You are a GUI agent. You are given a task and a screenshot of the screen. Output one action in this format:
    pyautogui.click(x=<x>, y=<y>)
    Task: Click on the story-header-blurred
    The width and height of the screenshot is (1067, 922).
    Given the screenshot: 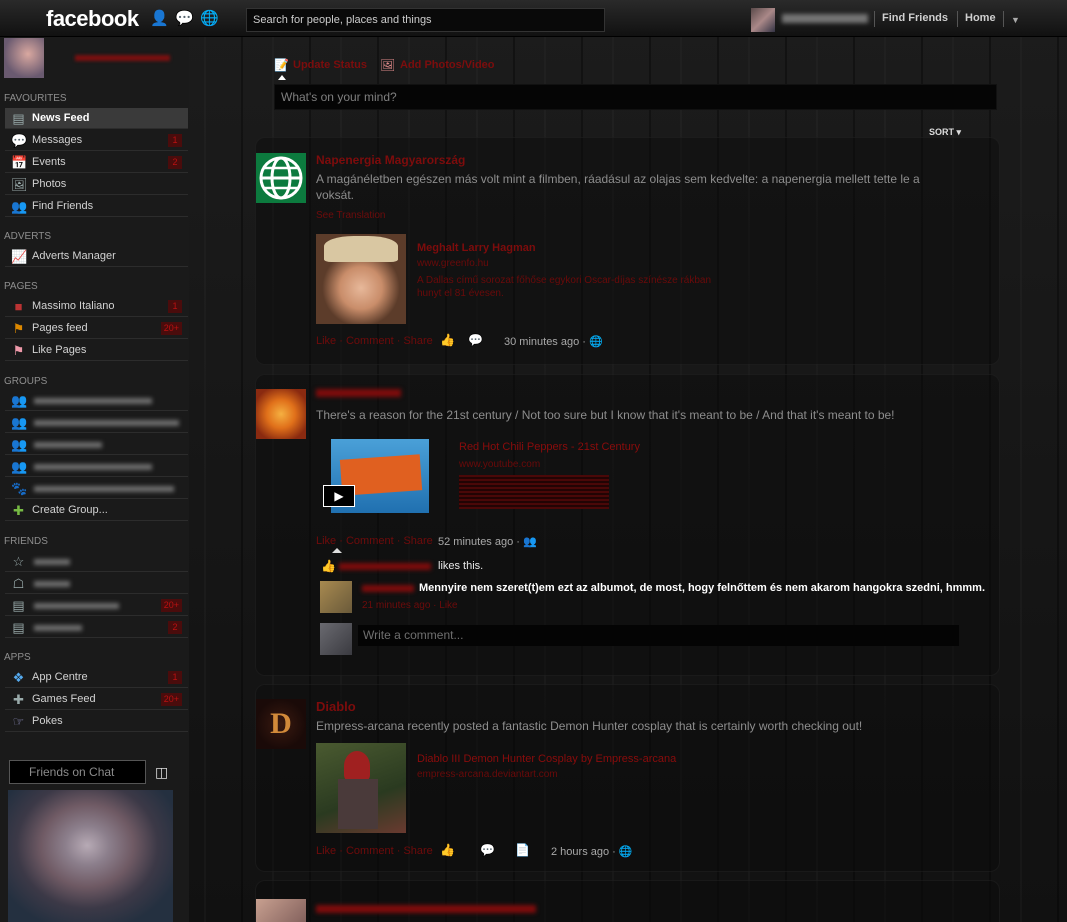 What is the action you would take?
    pyautogui.click(x=426, y=909)
    